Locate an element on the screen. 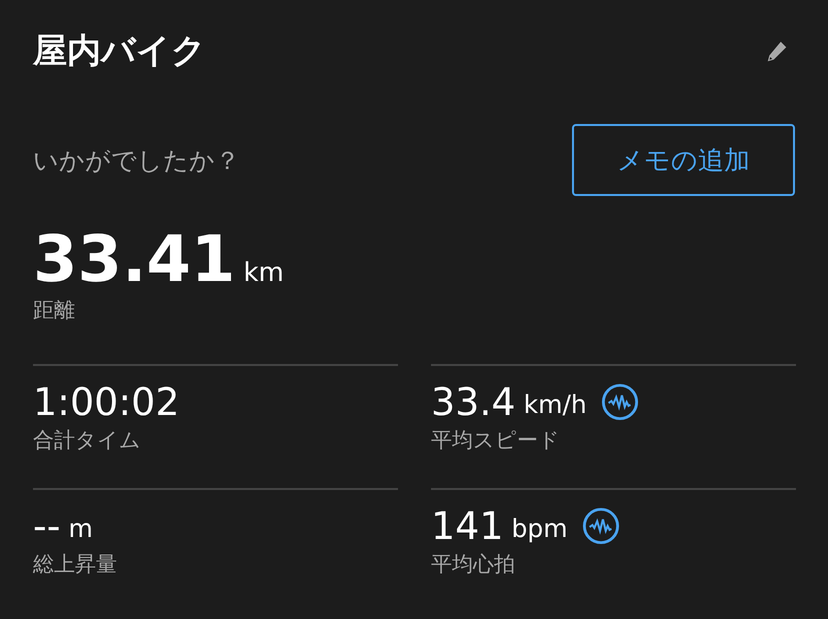  stat-label: 総上昇量 is located at coordinates (75, 564).